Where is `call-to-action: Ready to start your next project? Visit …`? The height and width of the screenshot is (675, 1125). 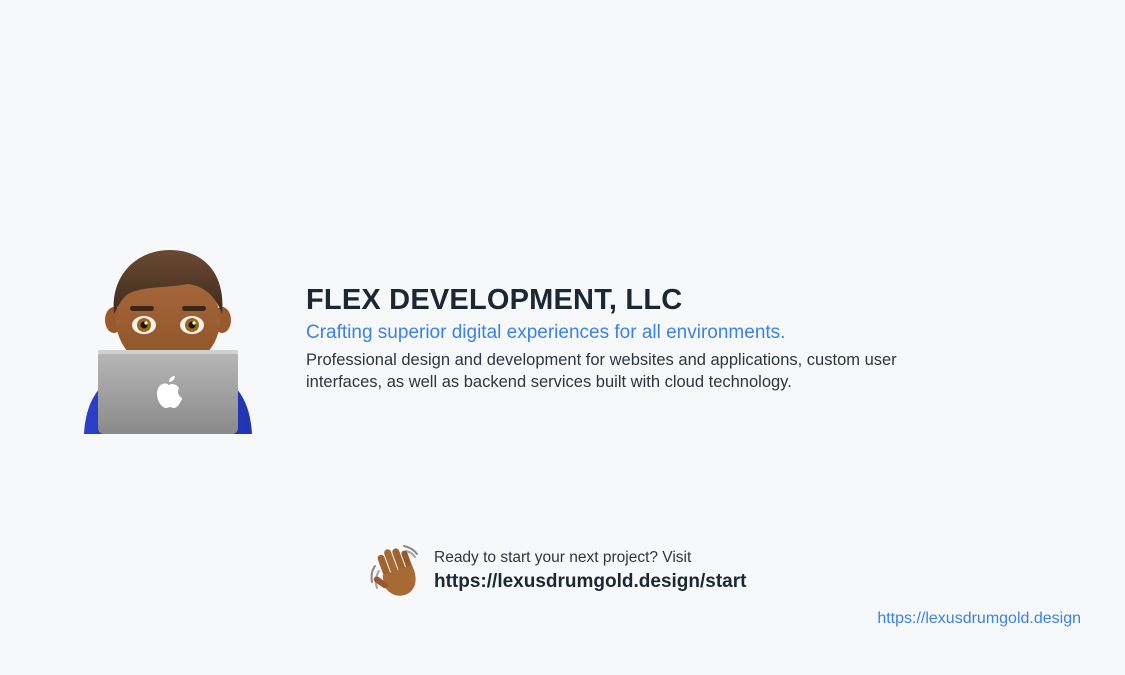 call-to-action: Ready to start your next project? Visit … is located at coordinates (578, 572).